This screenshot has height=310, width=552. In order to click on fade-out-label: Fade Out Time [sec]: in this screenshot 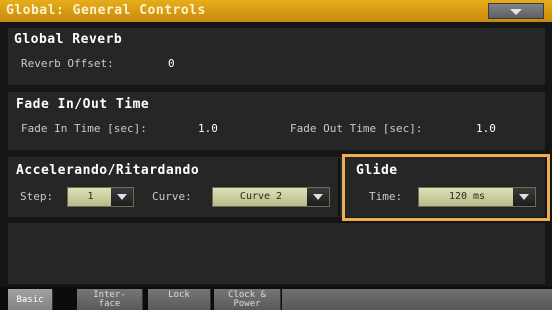, I will do `click(356, 128)`.